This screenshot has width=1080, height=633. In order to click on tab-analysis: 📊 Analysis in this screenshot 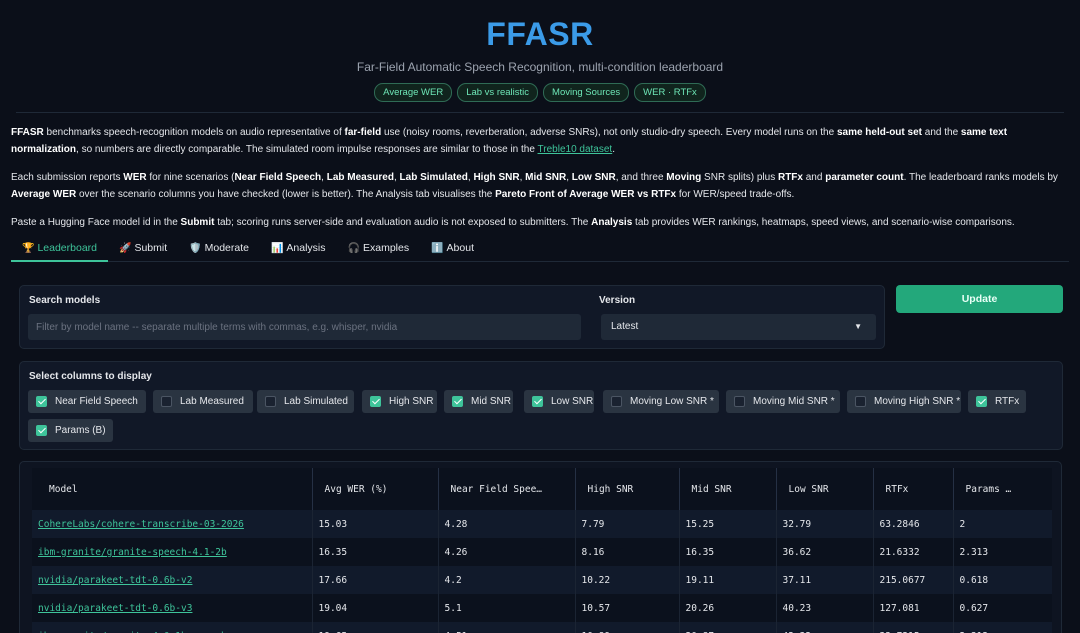, I will do `click(298, 249)`.